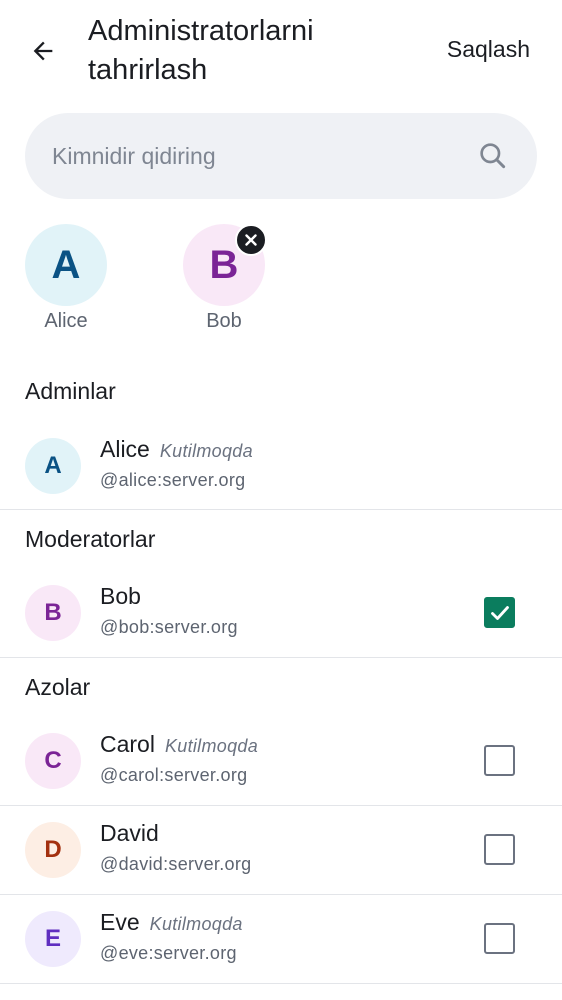 The height and width of the screenshot is (1000, 562). I want to click on avatar: D, so click(53, 850).